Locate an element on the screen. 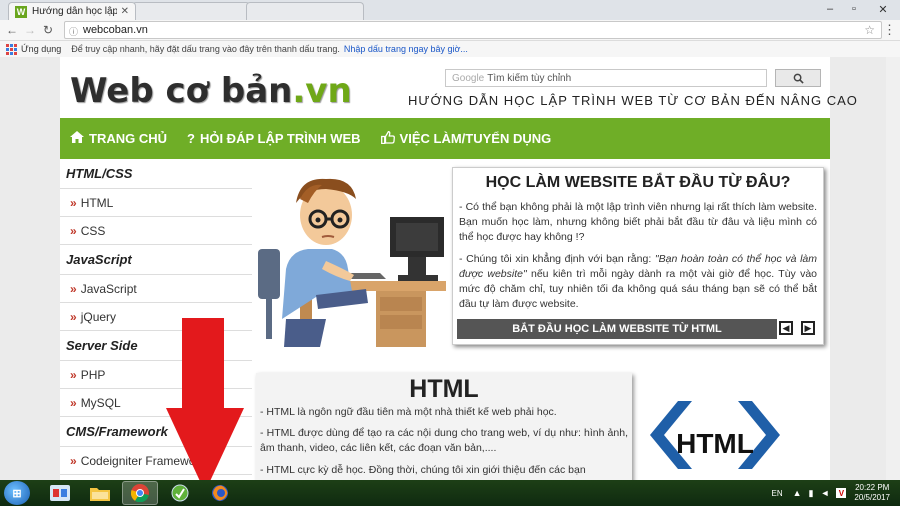  system-tray: EN ▲ ▮ ◄ V 20:22 PM 20/5/2017 is located at coordinates (835, 493).